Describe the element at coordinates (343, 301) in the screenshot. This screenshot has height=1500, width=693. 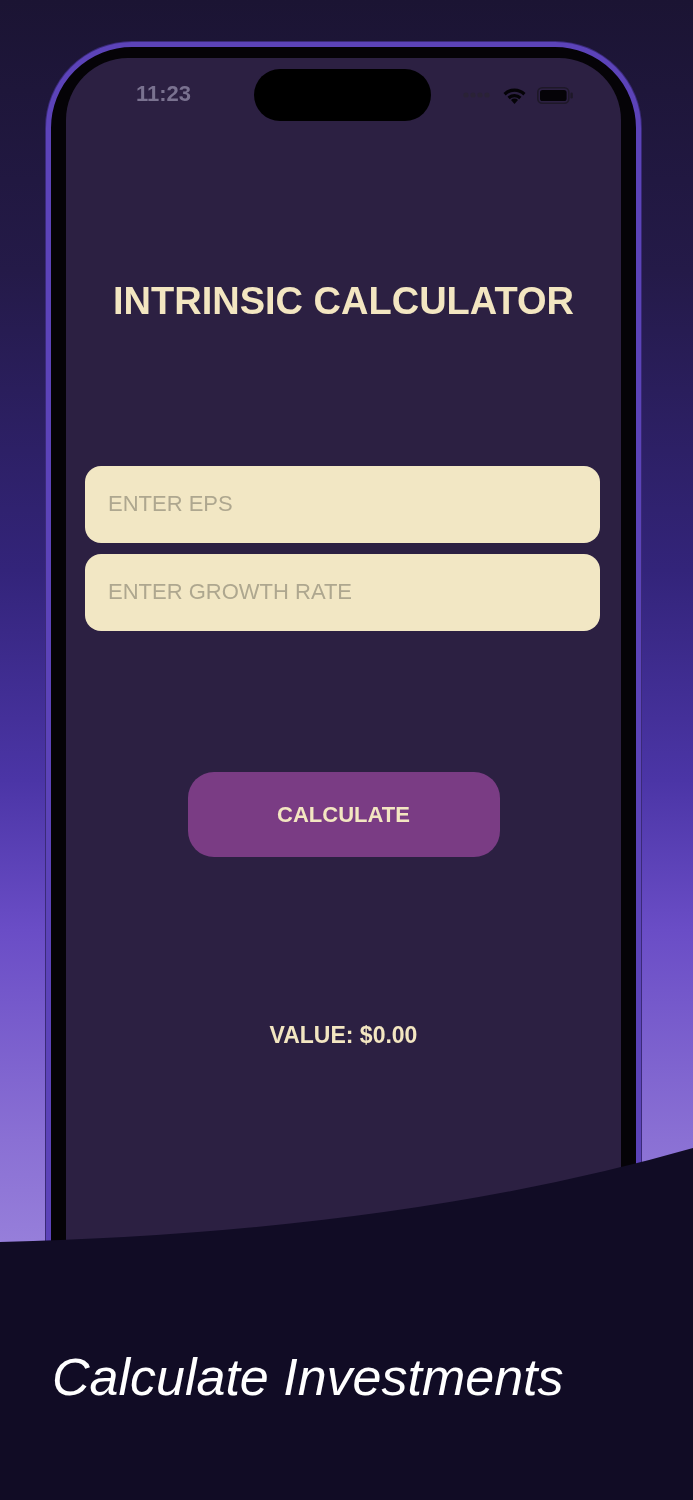
I see `app-title: INTRINSIC CALCULATOR` at that location.